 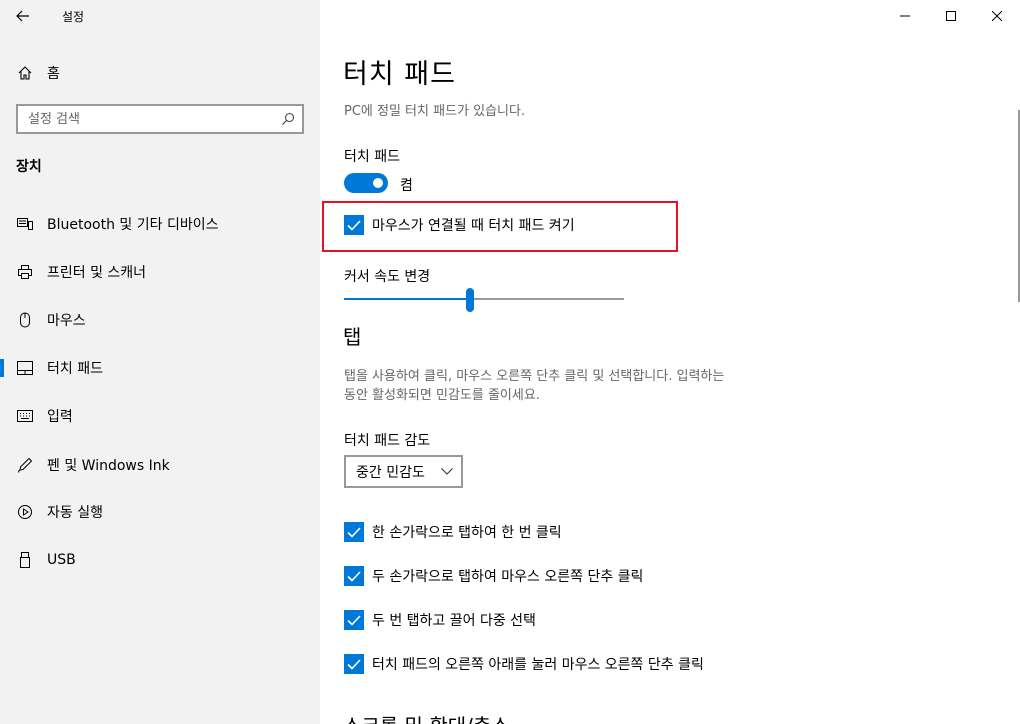 I want to click on sidebar-item-label: 자동 실행, so click(x=75, y=513).